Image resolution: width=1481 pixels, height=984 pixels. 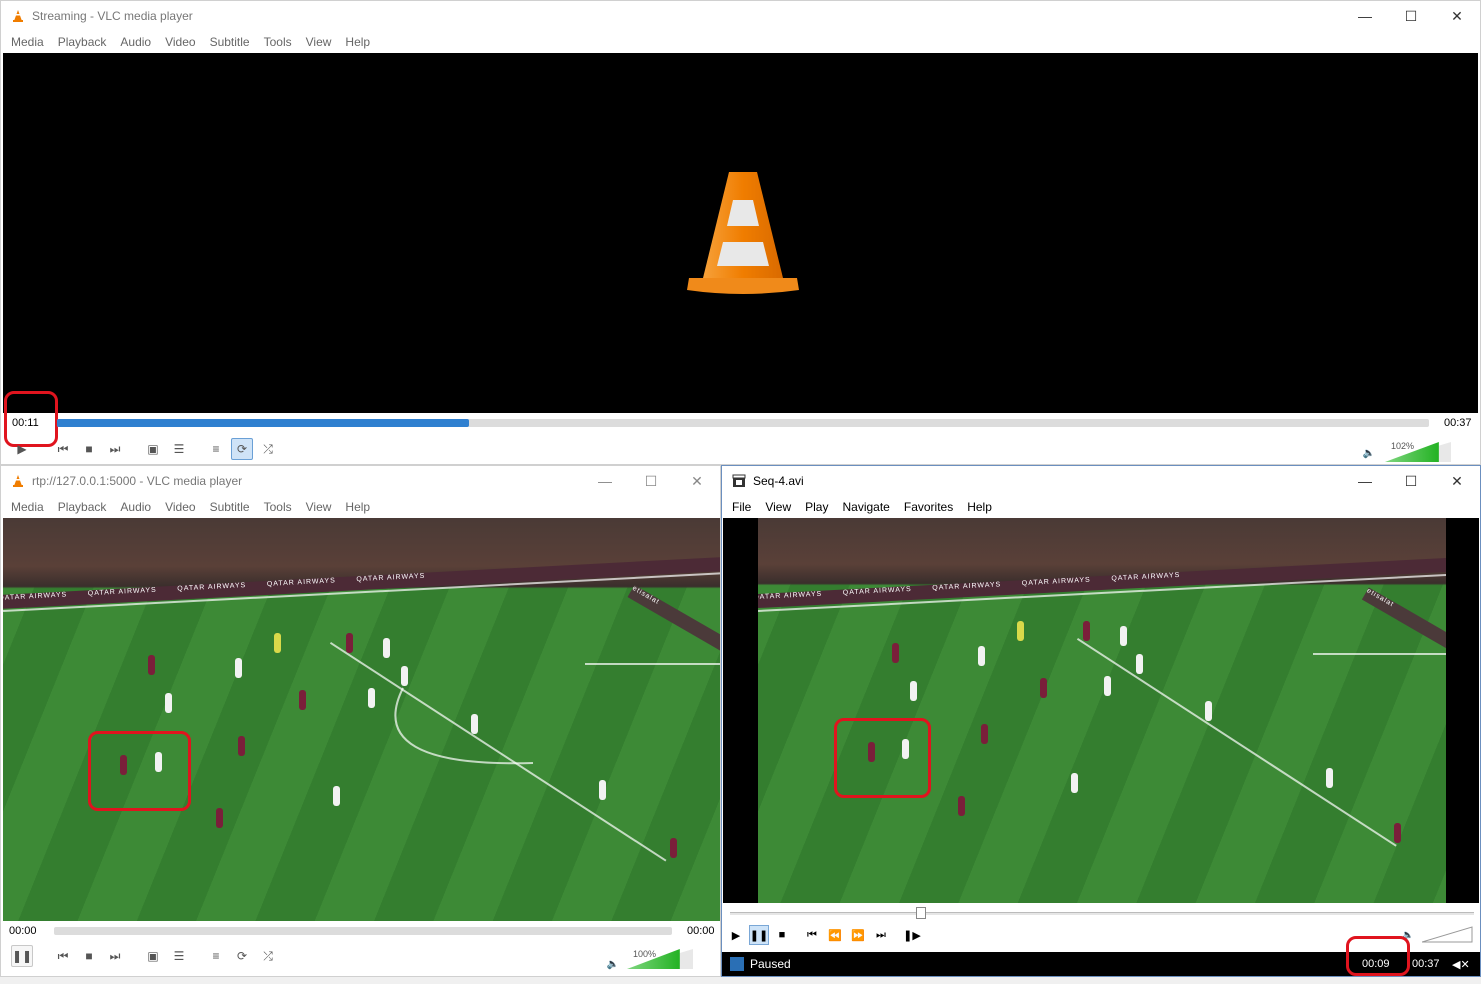 I want to click on menu-play: Play, so click(x=816, y=507).